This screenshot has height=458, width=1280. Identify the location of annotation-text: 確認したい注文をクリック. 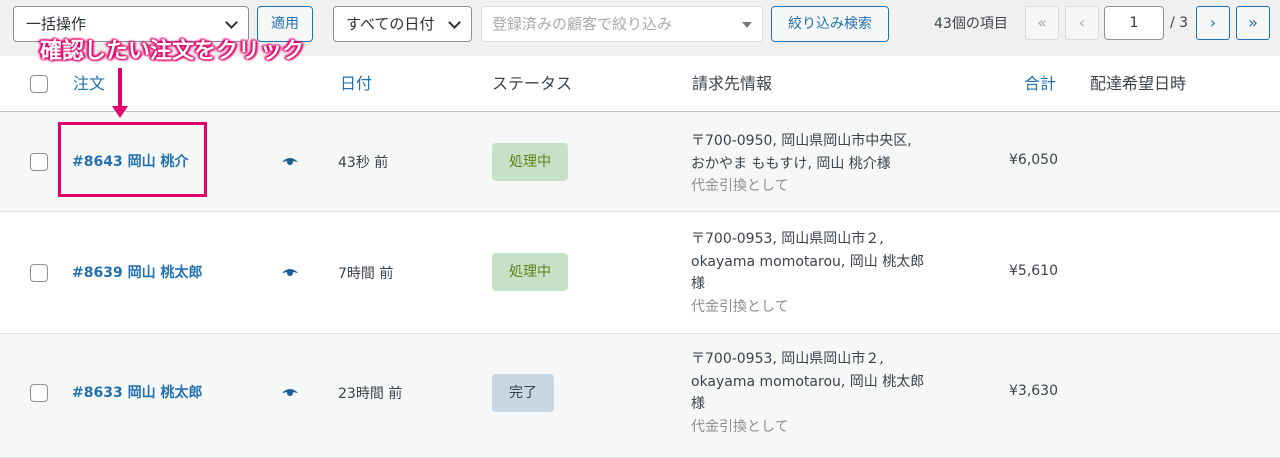
(172, 51).